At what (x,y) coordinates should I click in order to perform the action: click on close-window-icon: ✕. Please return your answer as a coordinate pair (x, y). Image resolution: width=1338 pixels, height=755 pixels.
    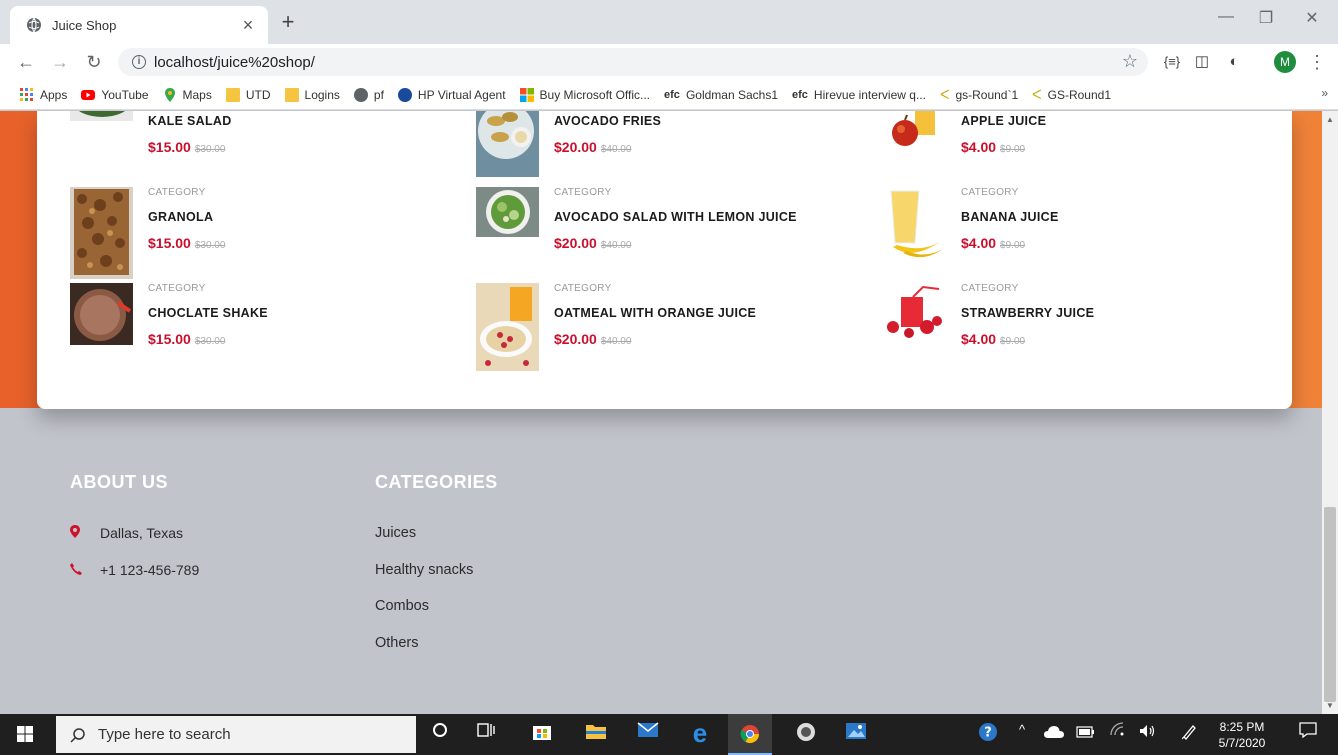
    Looking at the image, I should click on (1312, 18).